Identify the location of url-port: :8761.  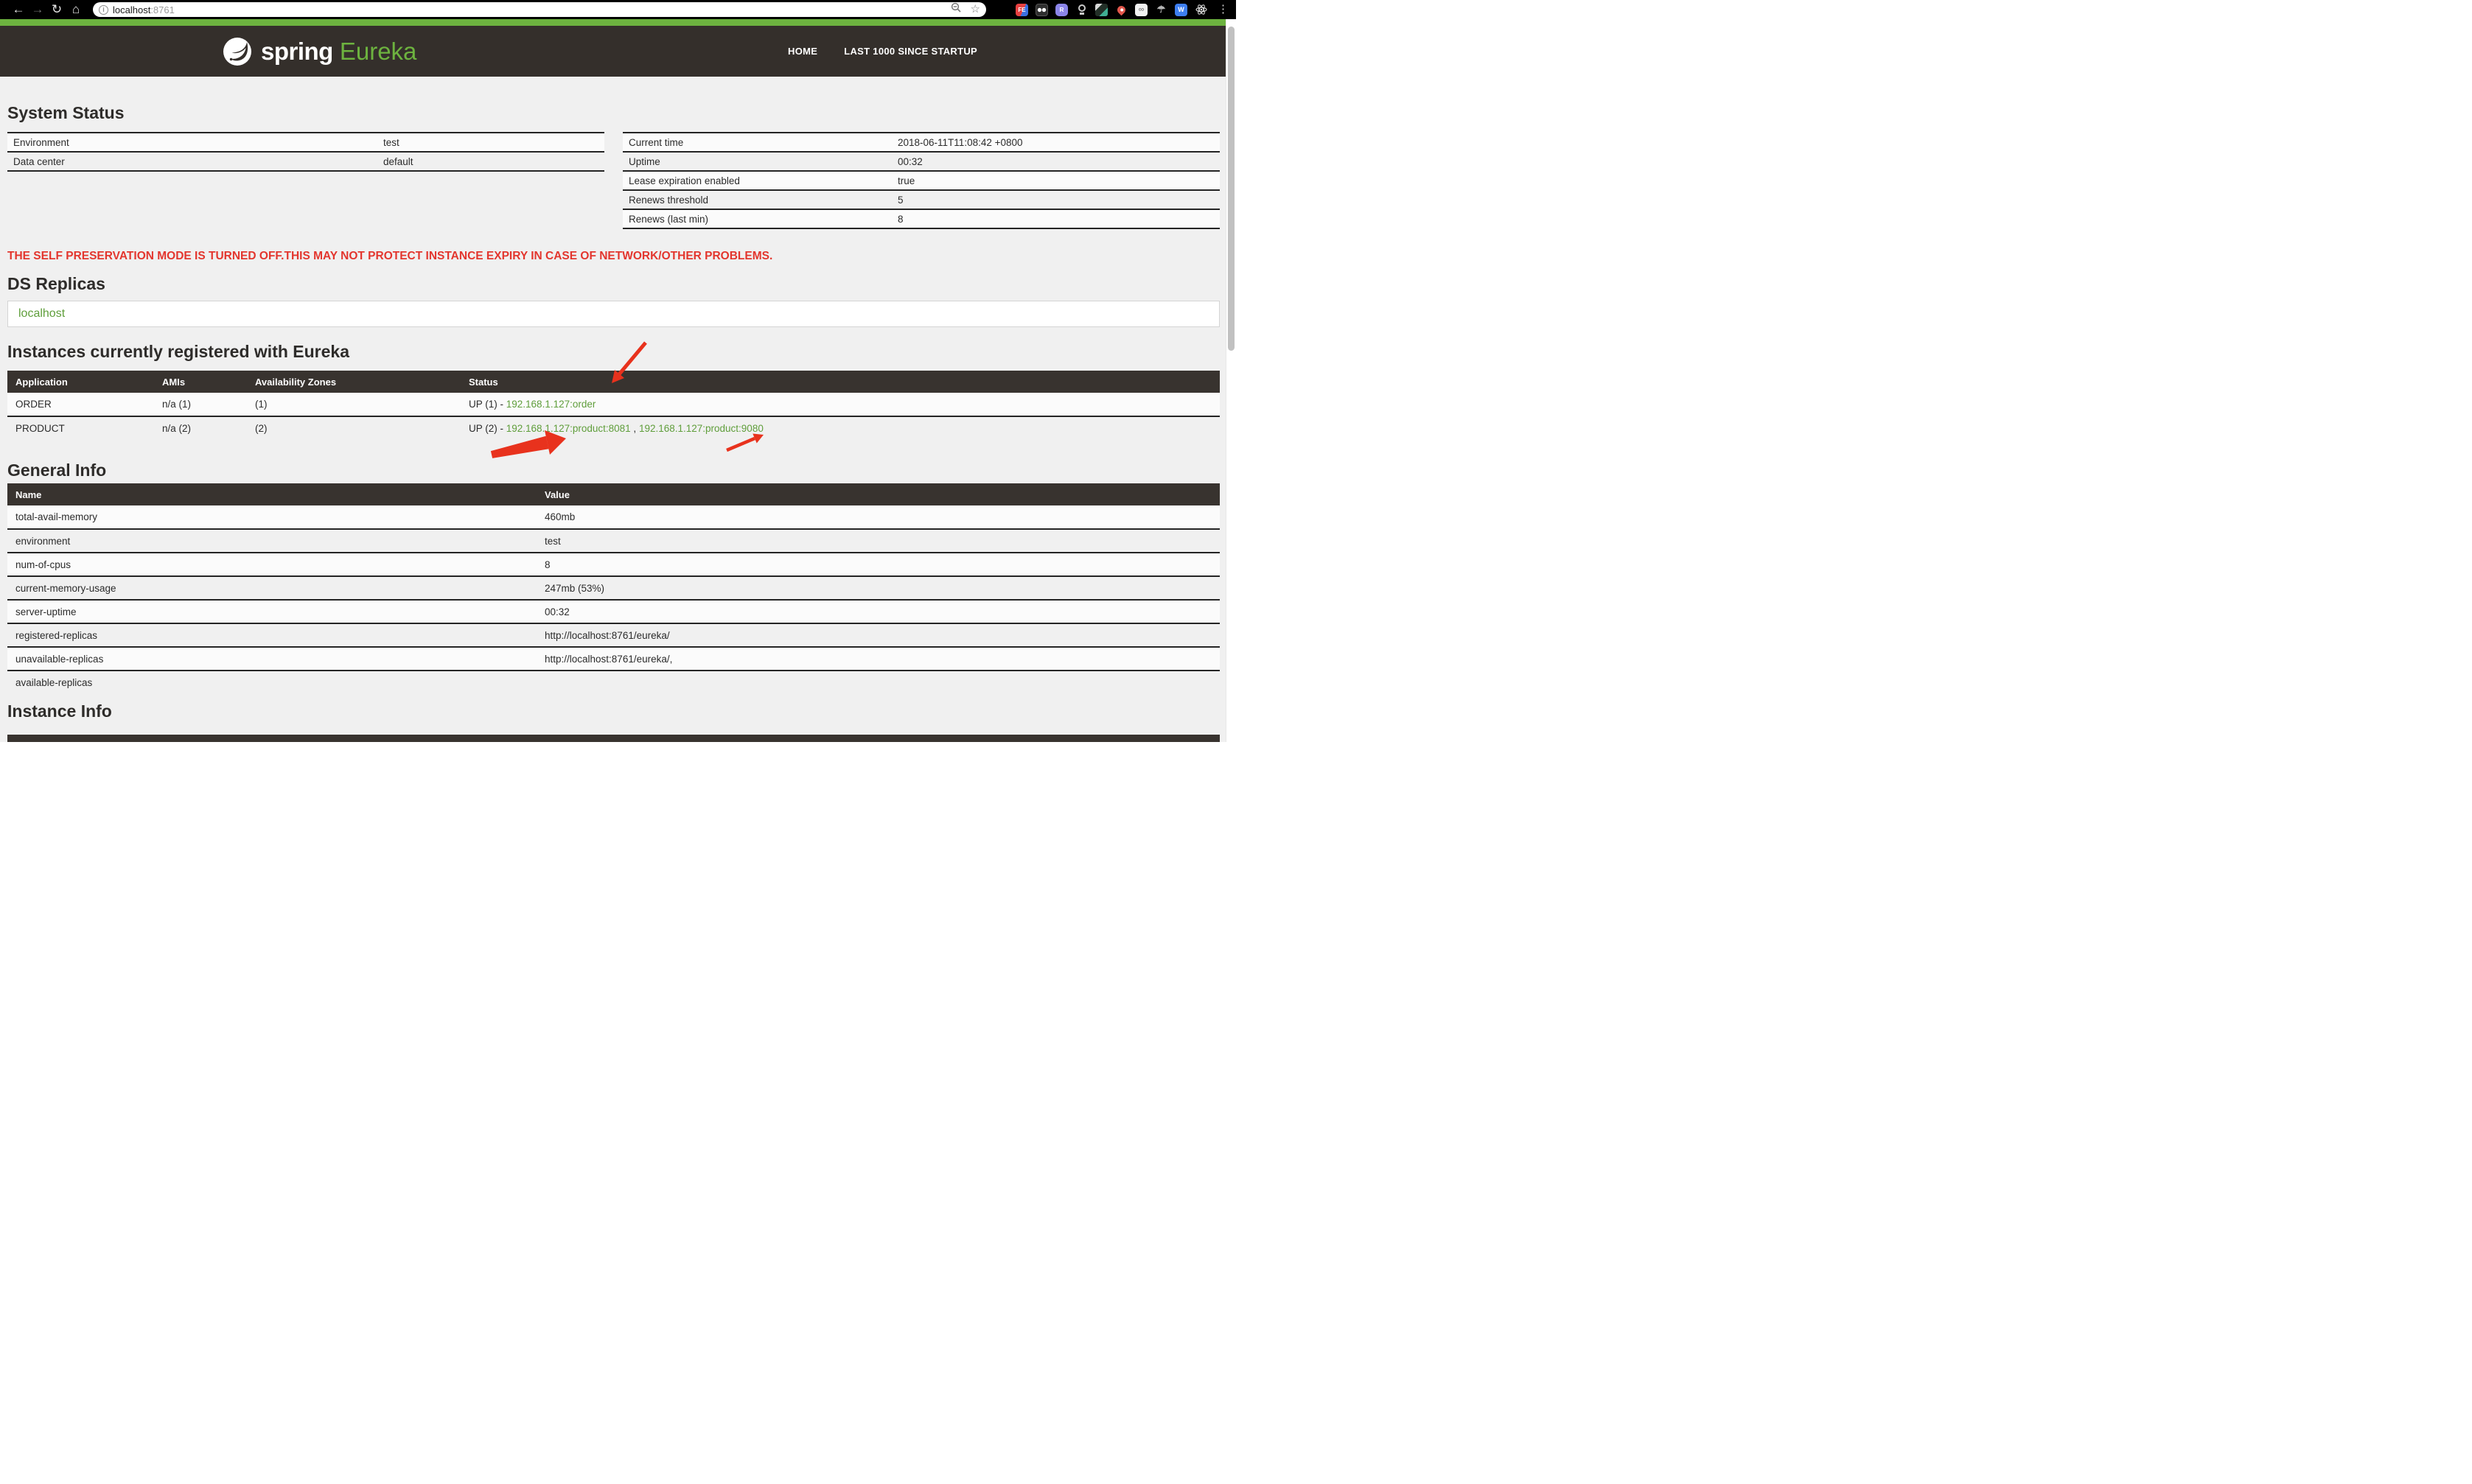
(162, 9).